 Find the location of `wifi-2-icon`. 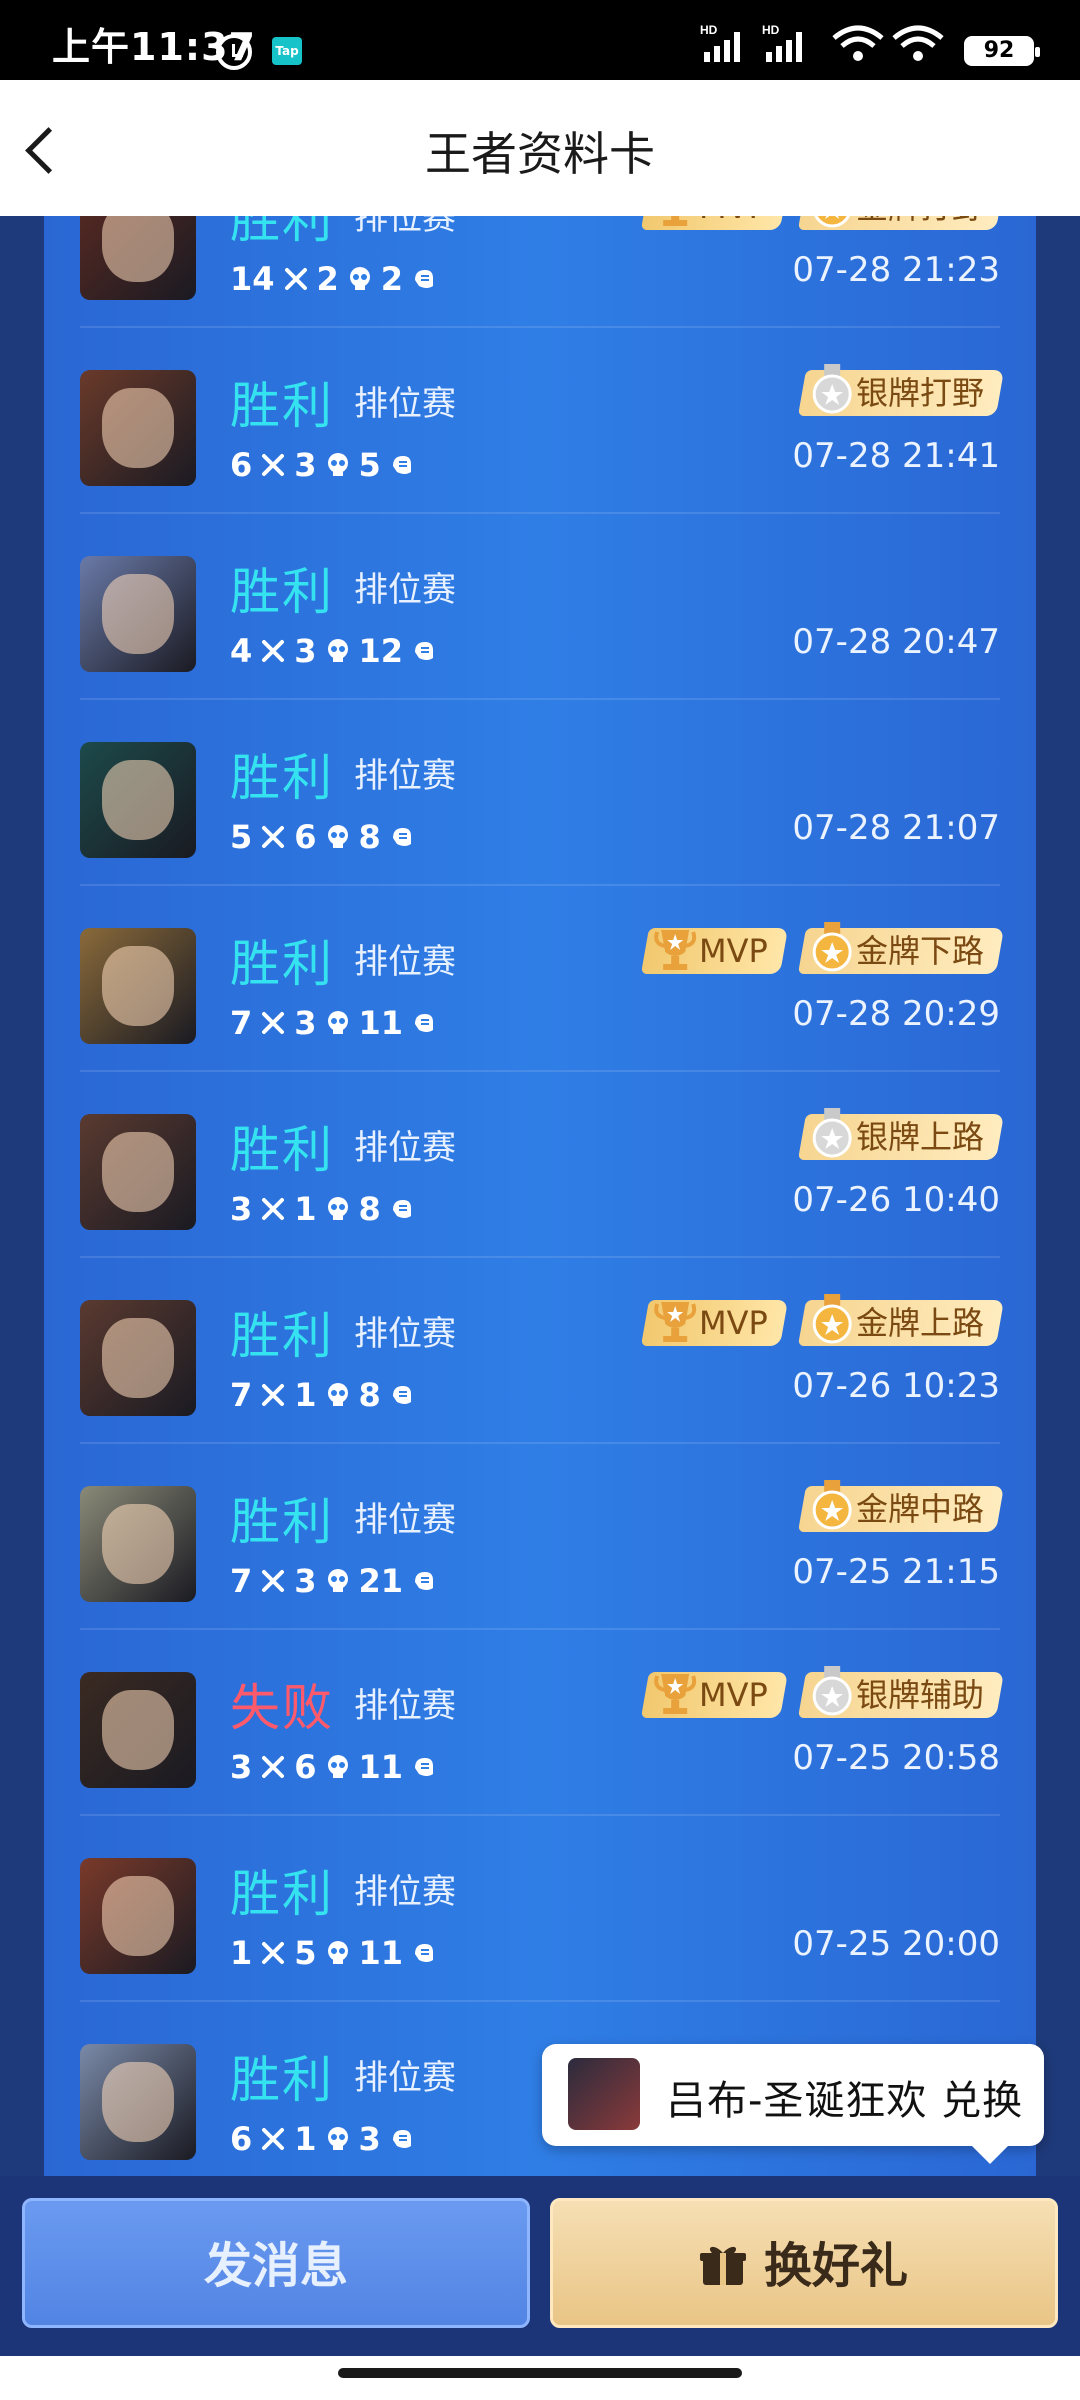

wifi-2-icon is located at coordinates (918, 43).